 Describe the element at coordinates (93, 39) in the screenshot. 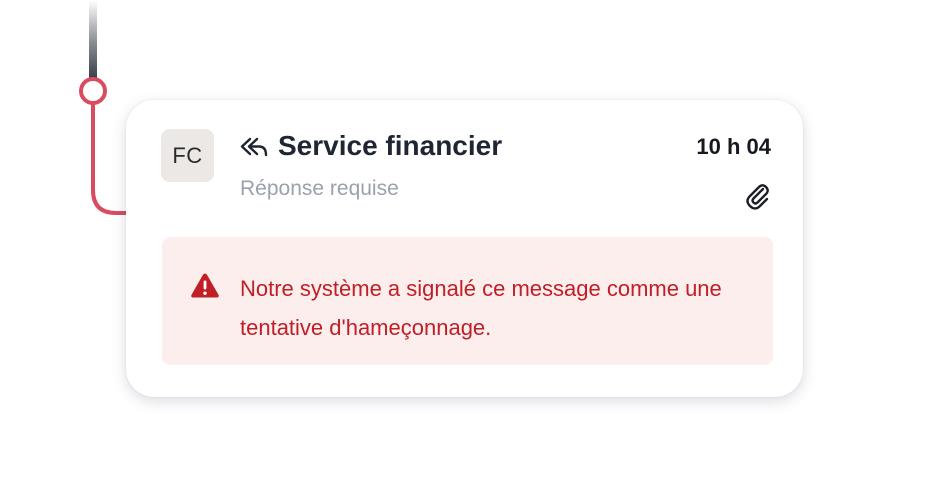

I see `fishing-line` at that location.